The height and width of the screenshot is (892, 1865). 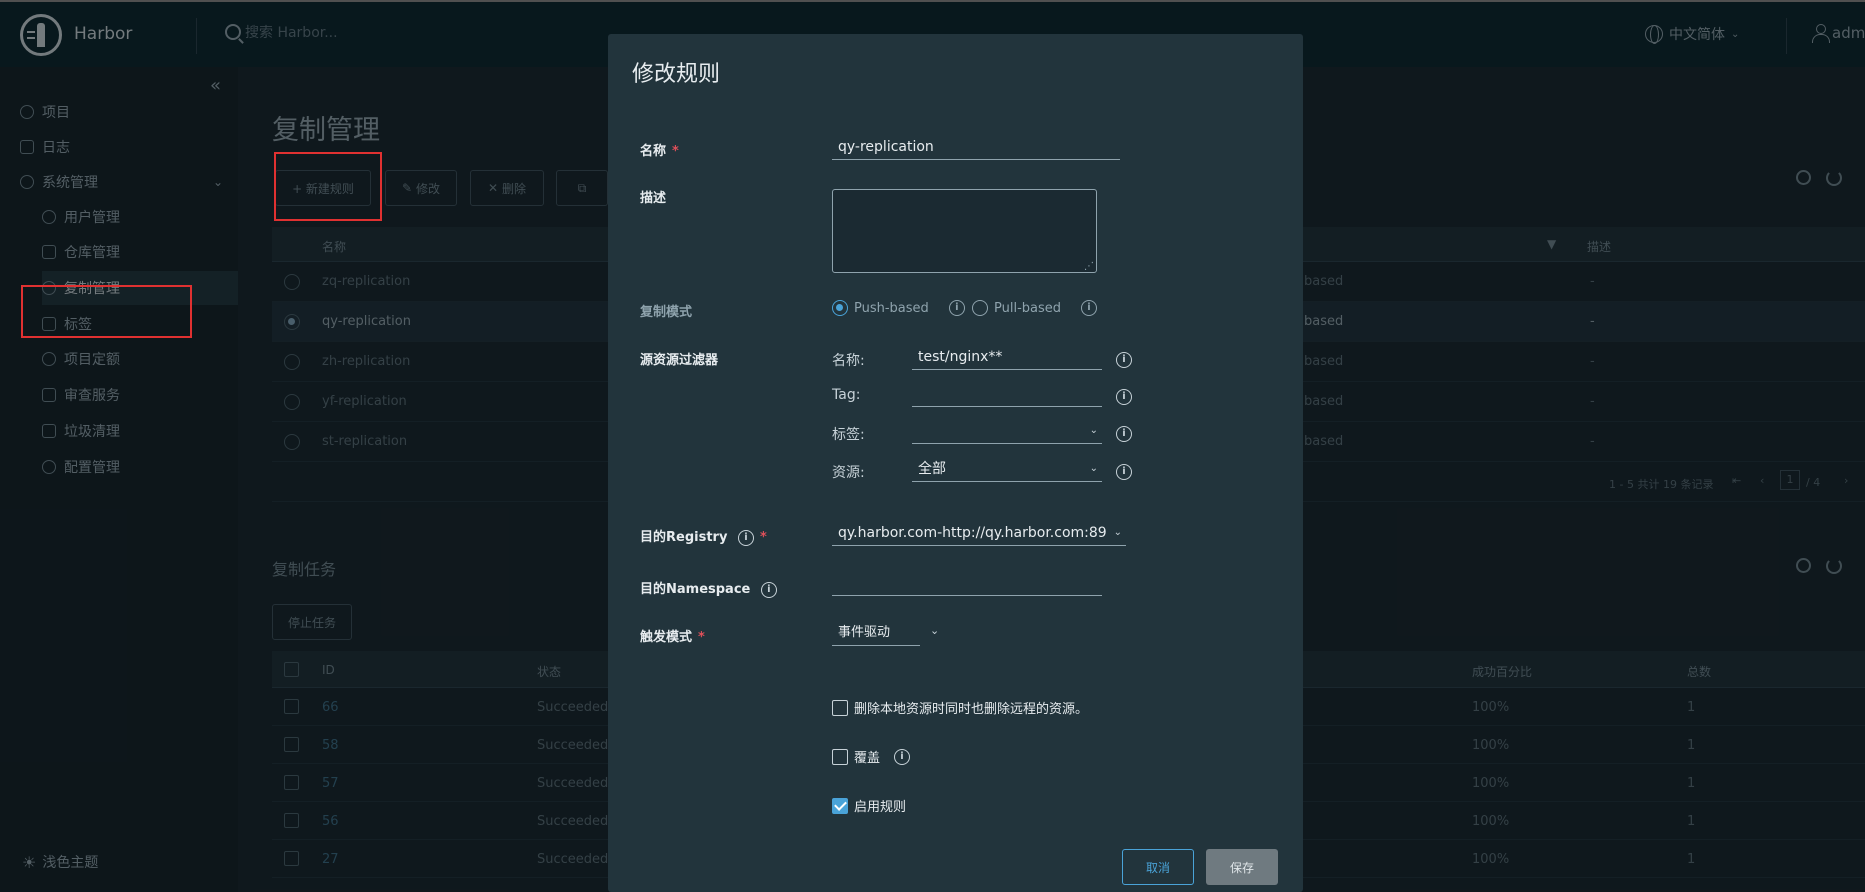 What do you see at coordinates (653, 151) in the screenshot?
I see `name-label-text: 名称` at bounding box center [653, 151].